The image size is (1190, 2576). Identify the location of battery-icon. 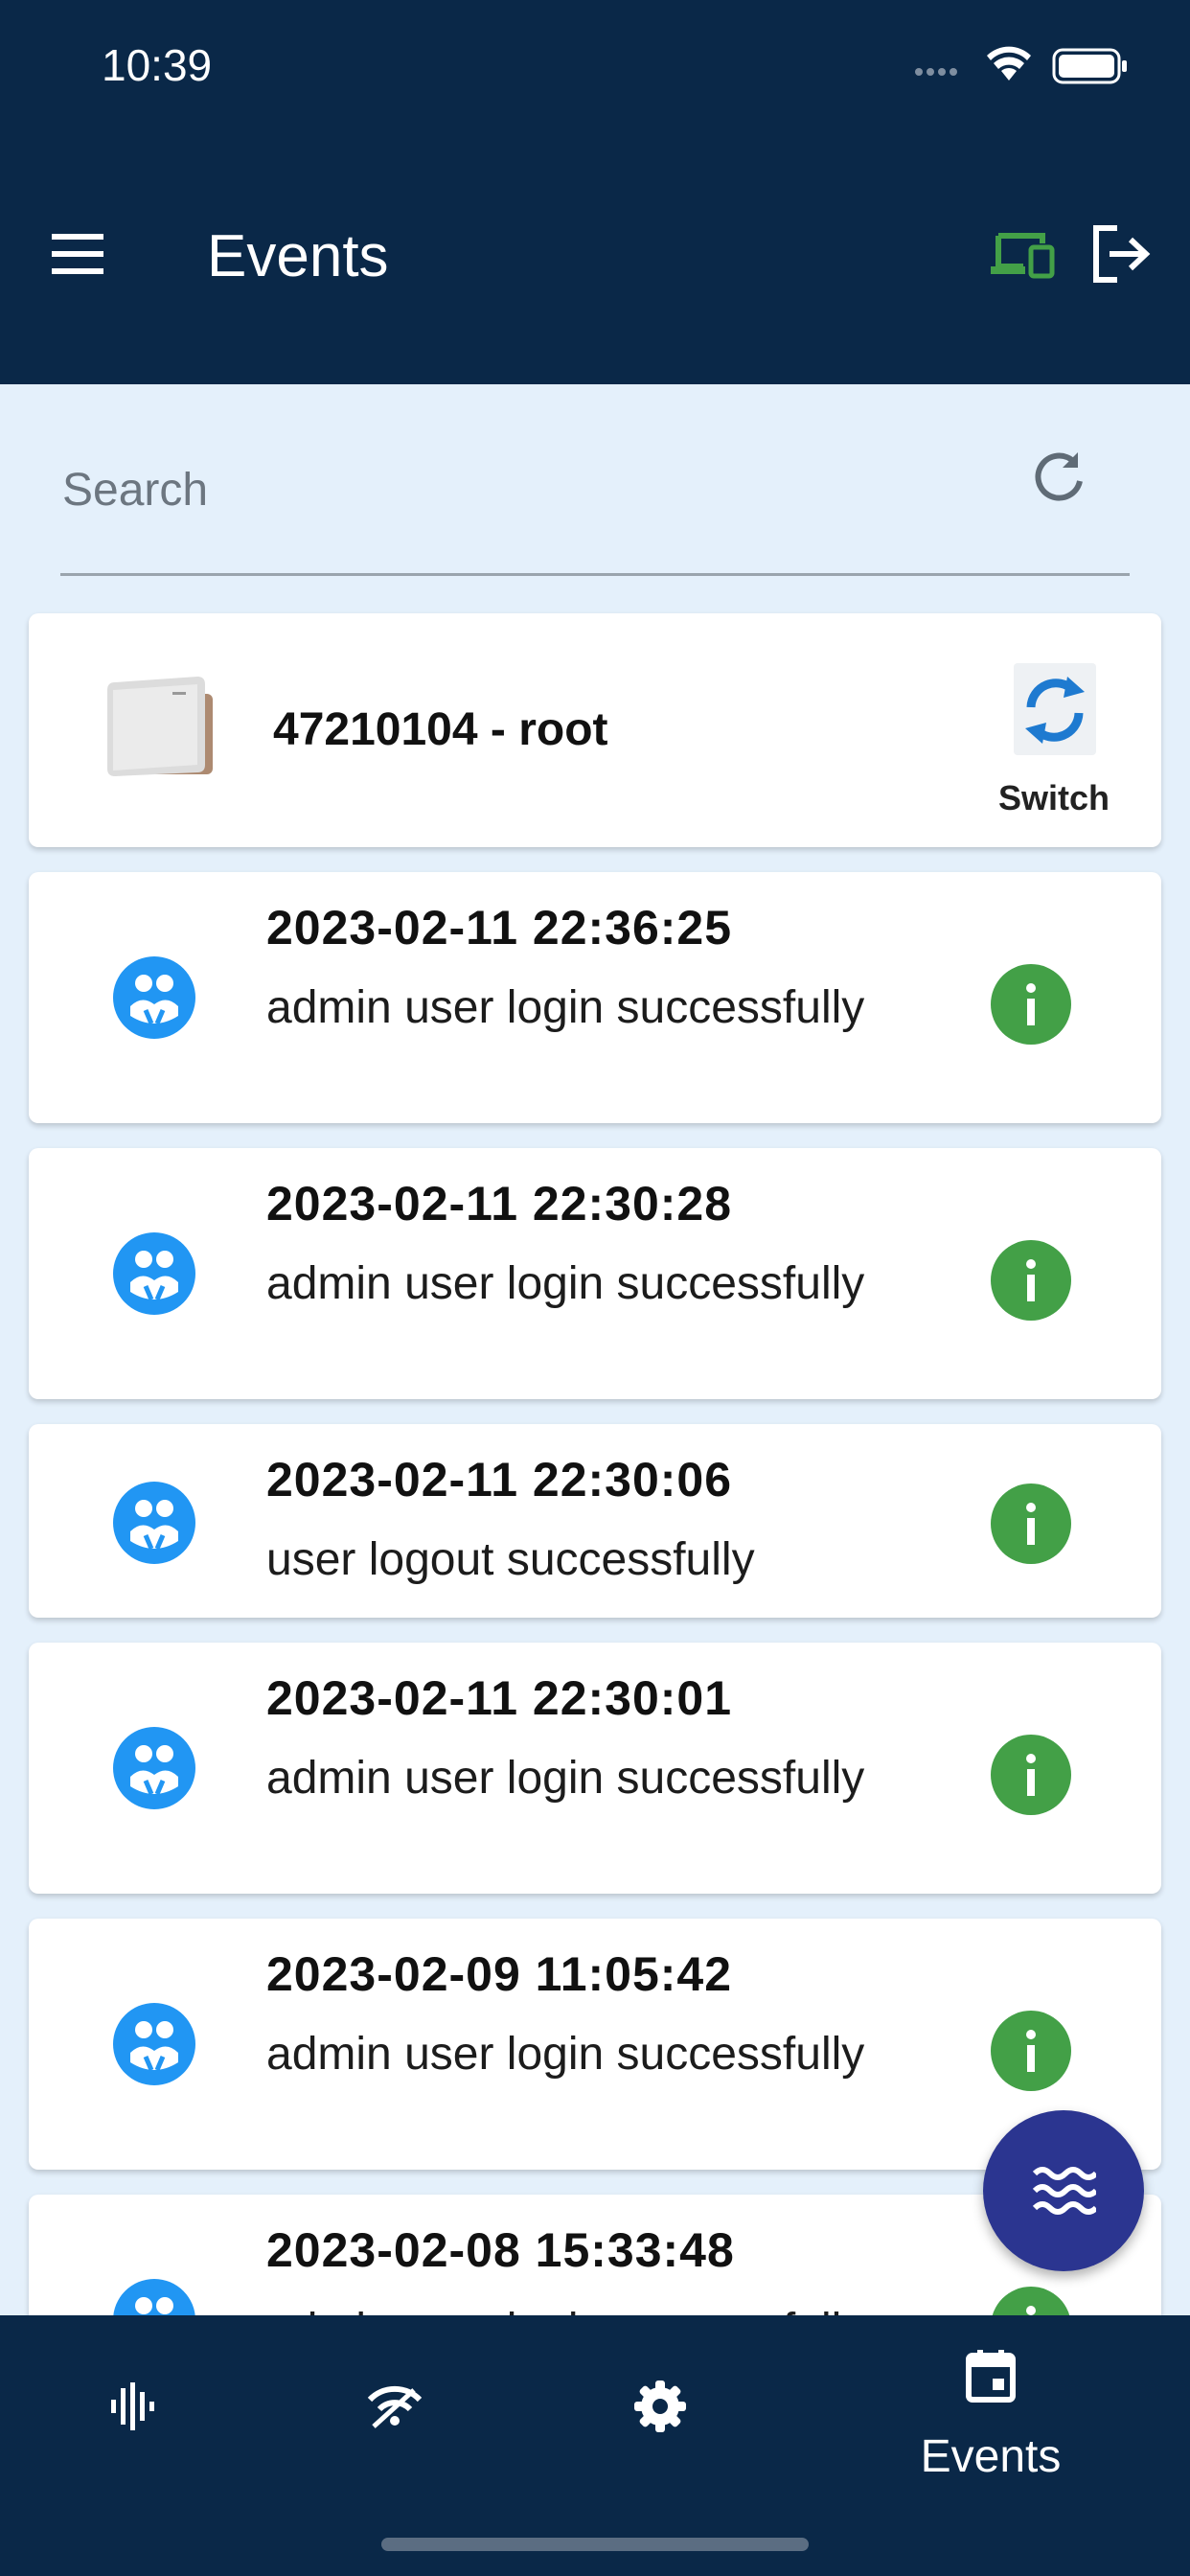
(1090, 66).